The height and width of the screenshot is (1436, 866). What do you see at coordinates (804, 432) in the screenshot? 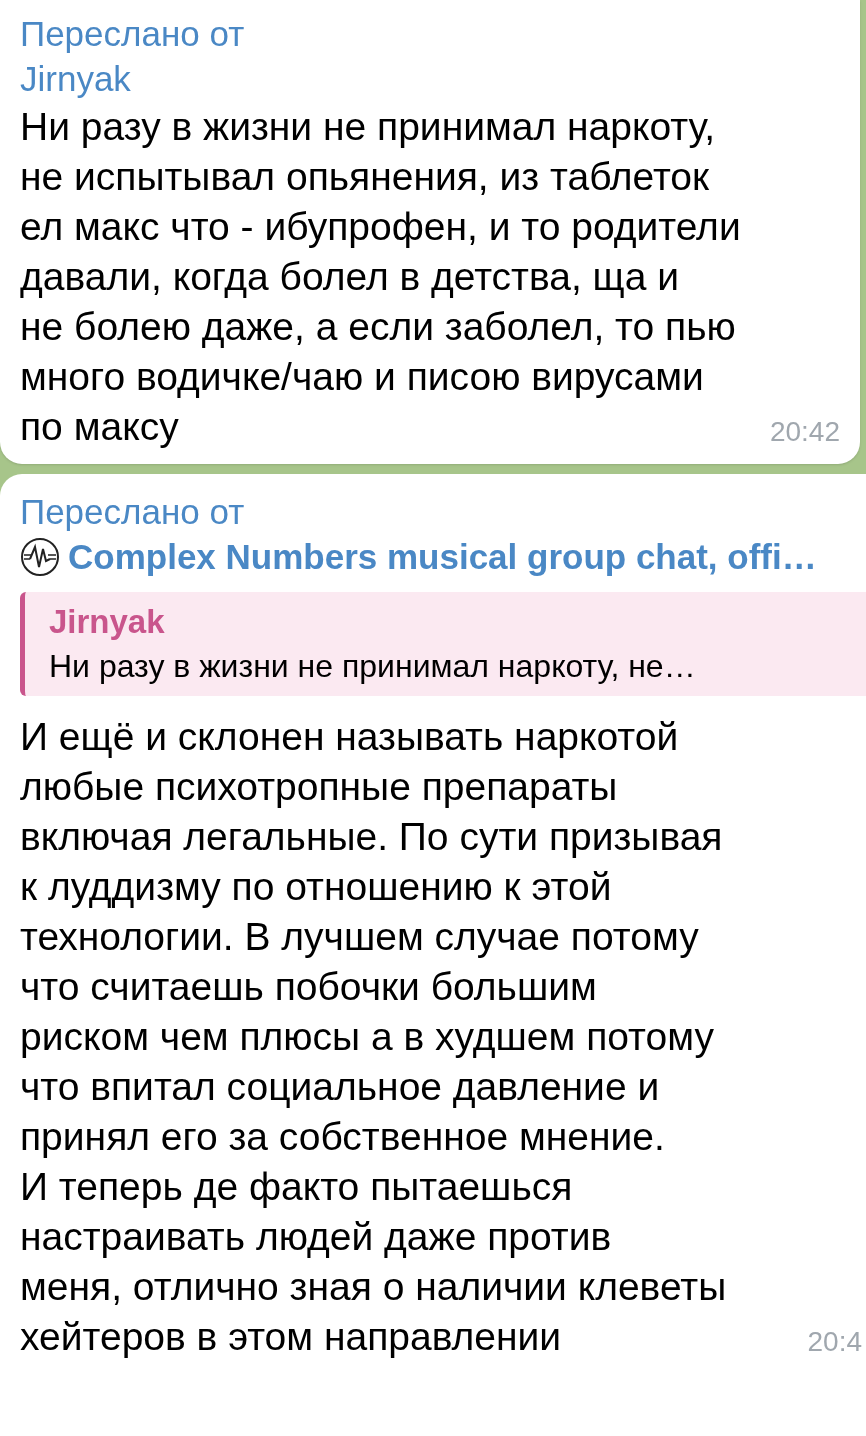
I see `message-time: 20:42` at bounding box center [804, 432].